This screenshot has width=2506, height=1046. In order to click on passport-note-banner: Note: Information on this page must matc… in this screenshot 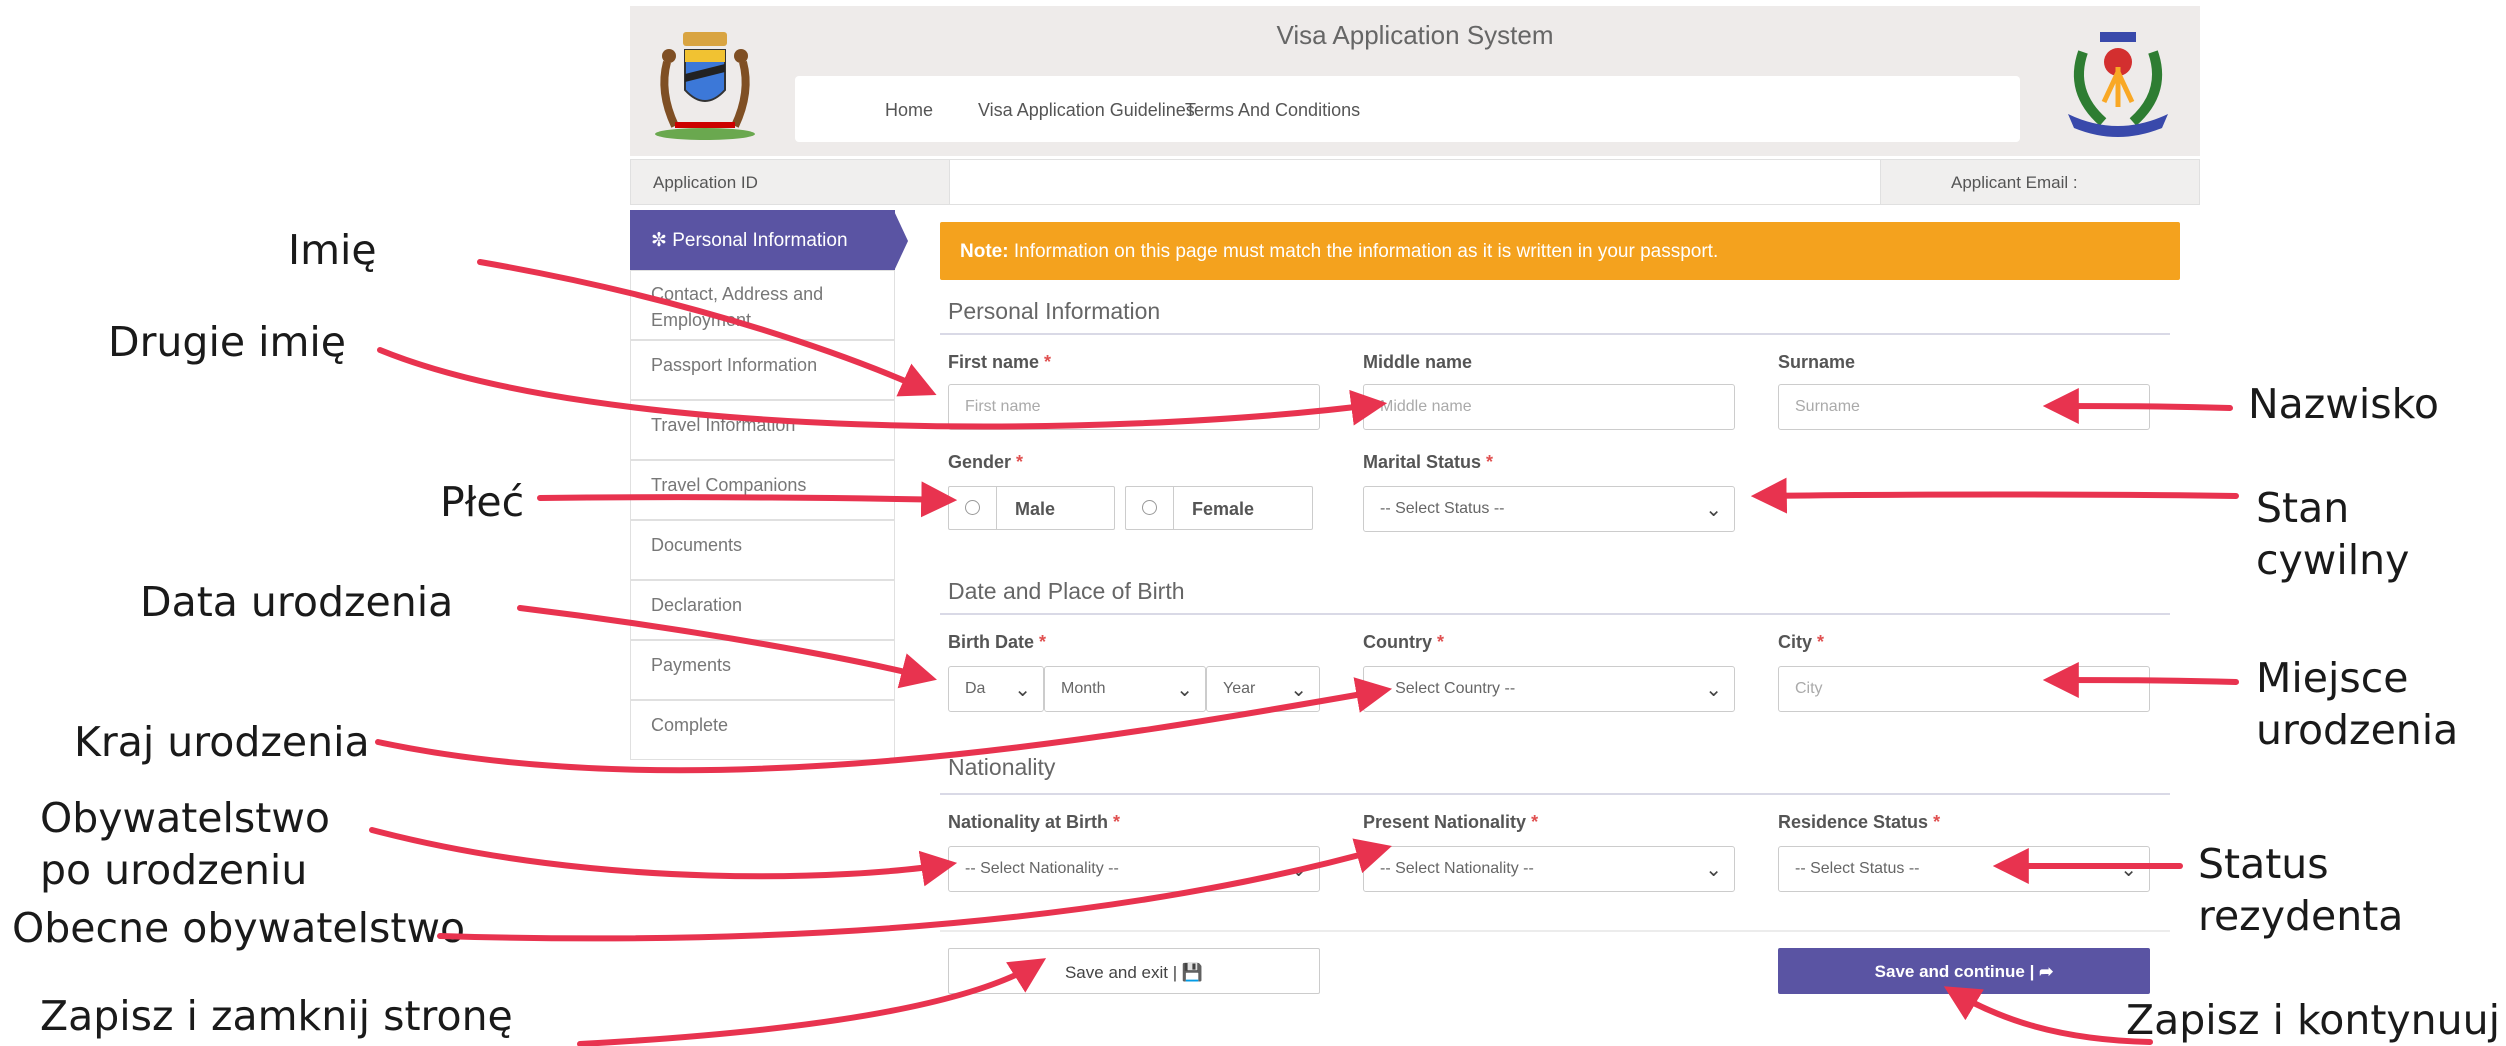, I will do `click(1560, 251)`.